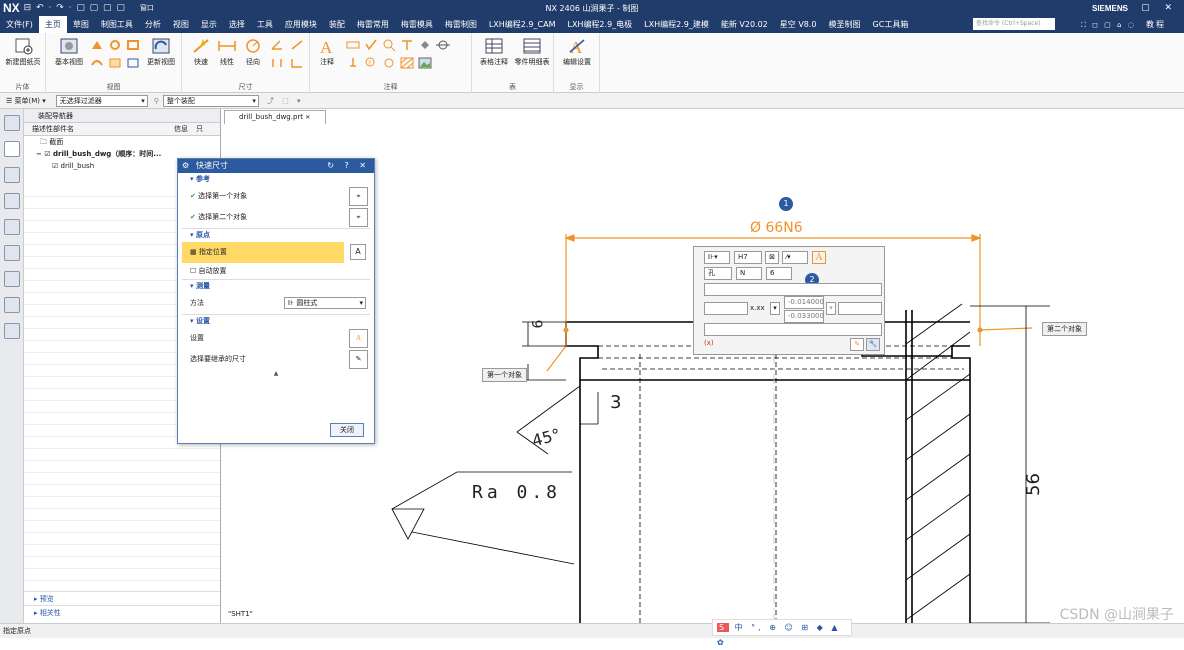 The image size is (1184, 650). What do you see at coordinates (276, 179) in the screenshot?
I see `reference-header: ▾ 参考` at bounding box center [276, 179].